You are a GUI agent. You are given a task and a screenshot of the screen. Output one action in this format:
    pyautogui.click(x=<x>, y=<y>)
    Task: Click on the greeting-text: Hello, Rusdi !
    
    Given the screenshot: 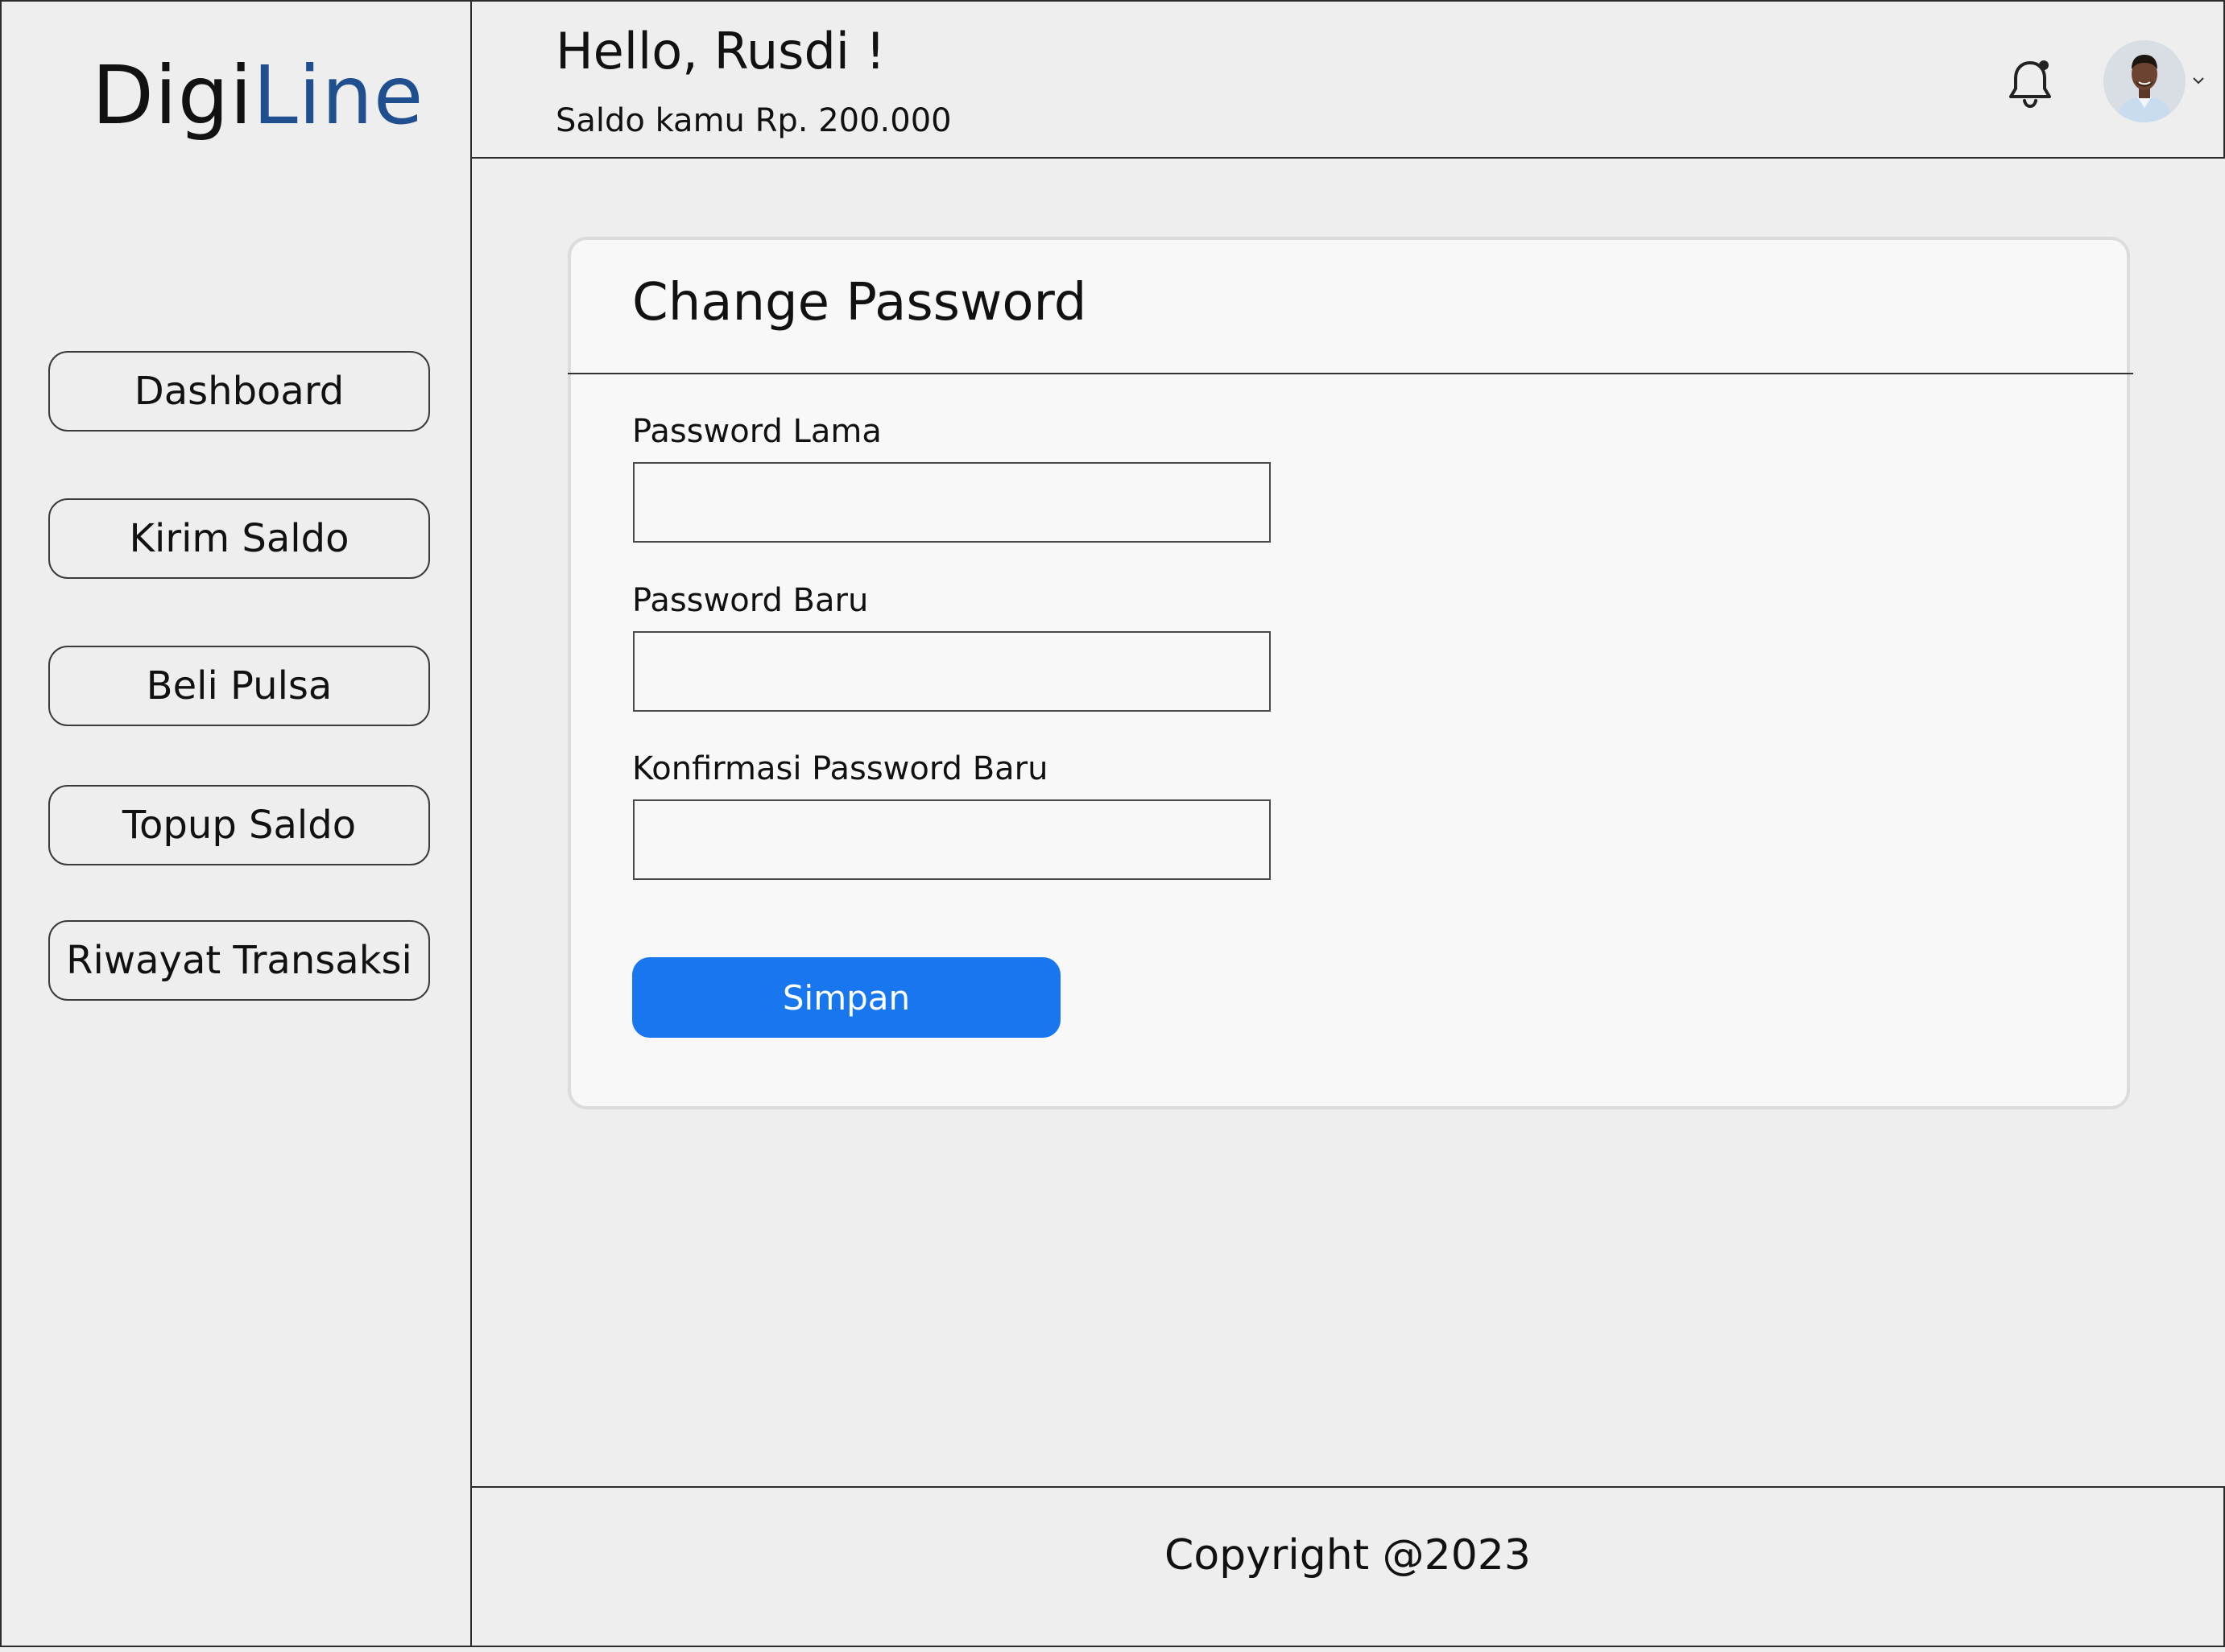 What is the action you would take?
    pyautogui.click(x=721, y=52)
    